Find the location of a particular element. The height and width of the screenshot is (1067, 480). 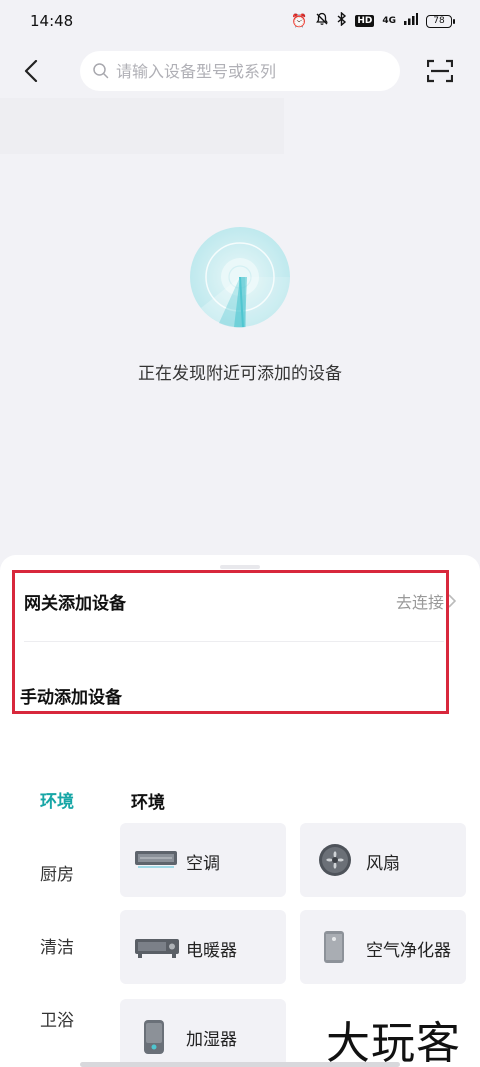

device-card-electric-heater: 电暖器 is located at coordinates (203, 947).